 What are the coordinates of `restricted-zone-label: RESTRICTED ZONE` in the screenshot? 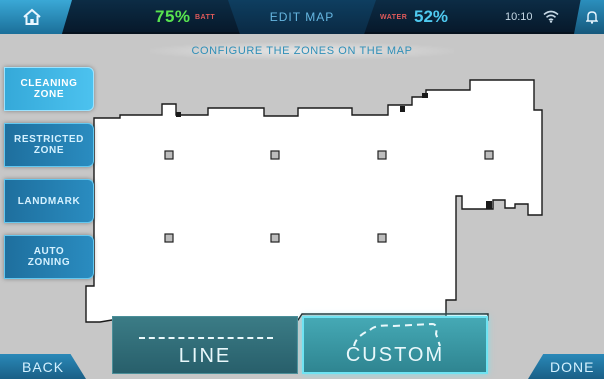 It's located at (49, 145).